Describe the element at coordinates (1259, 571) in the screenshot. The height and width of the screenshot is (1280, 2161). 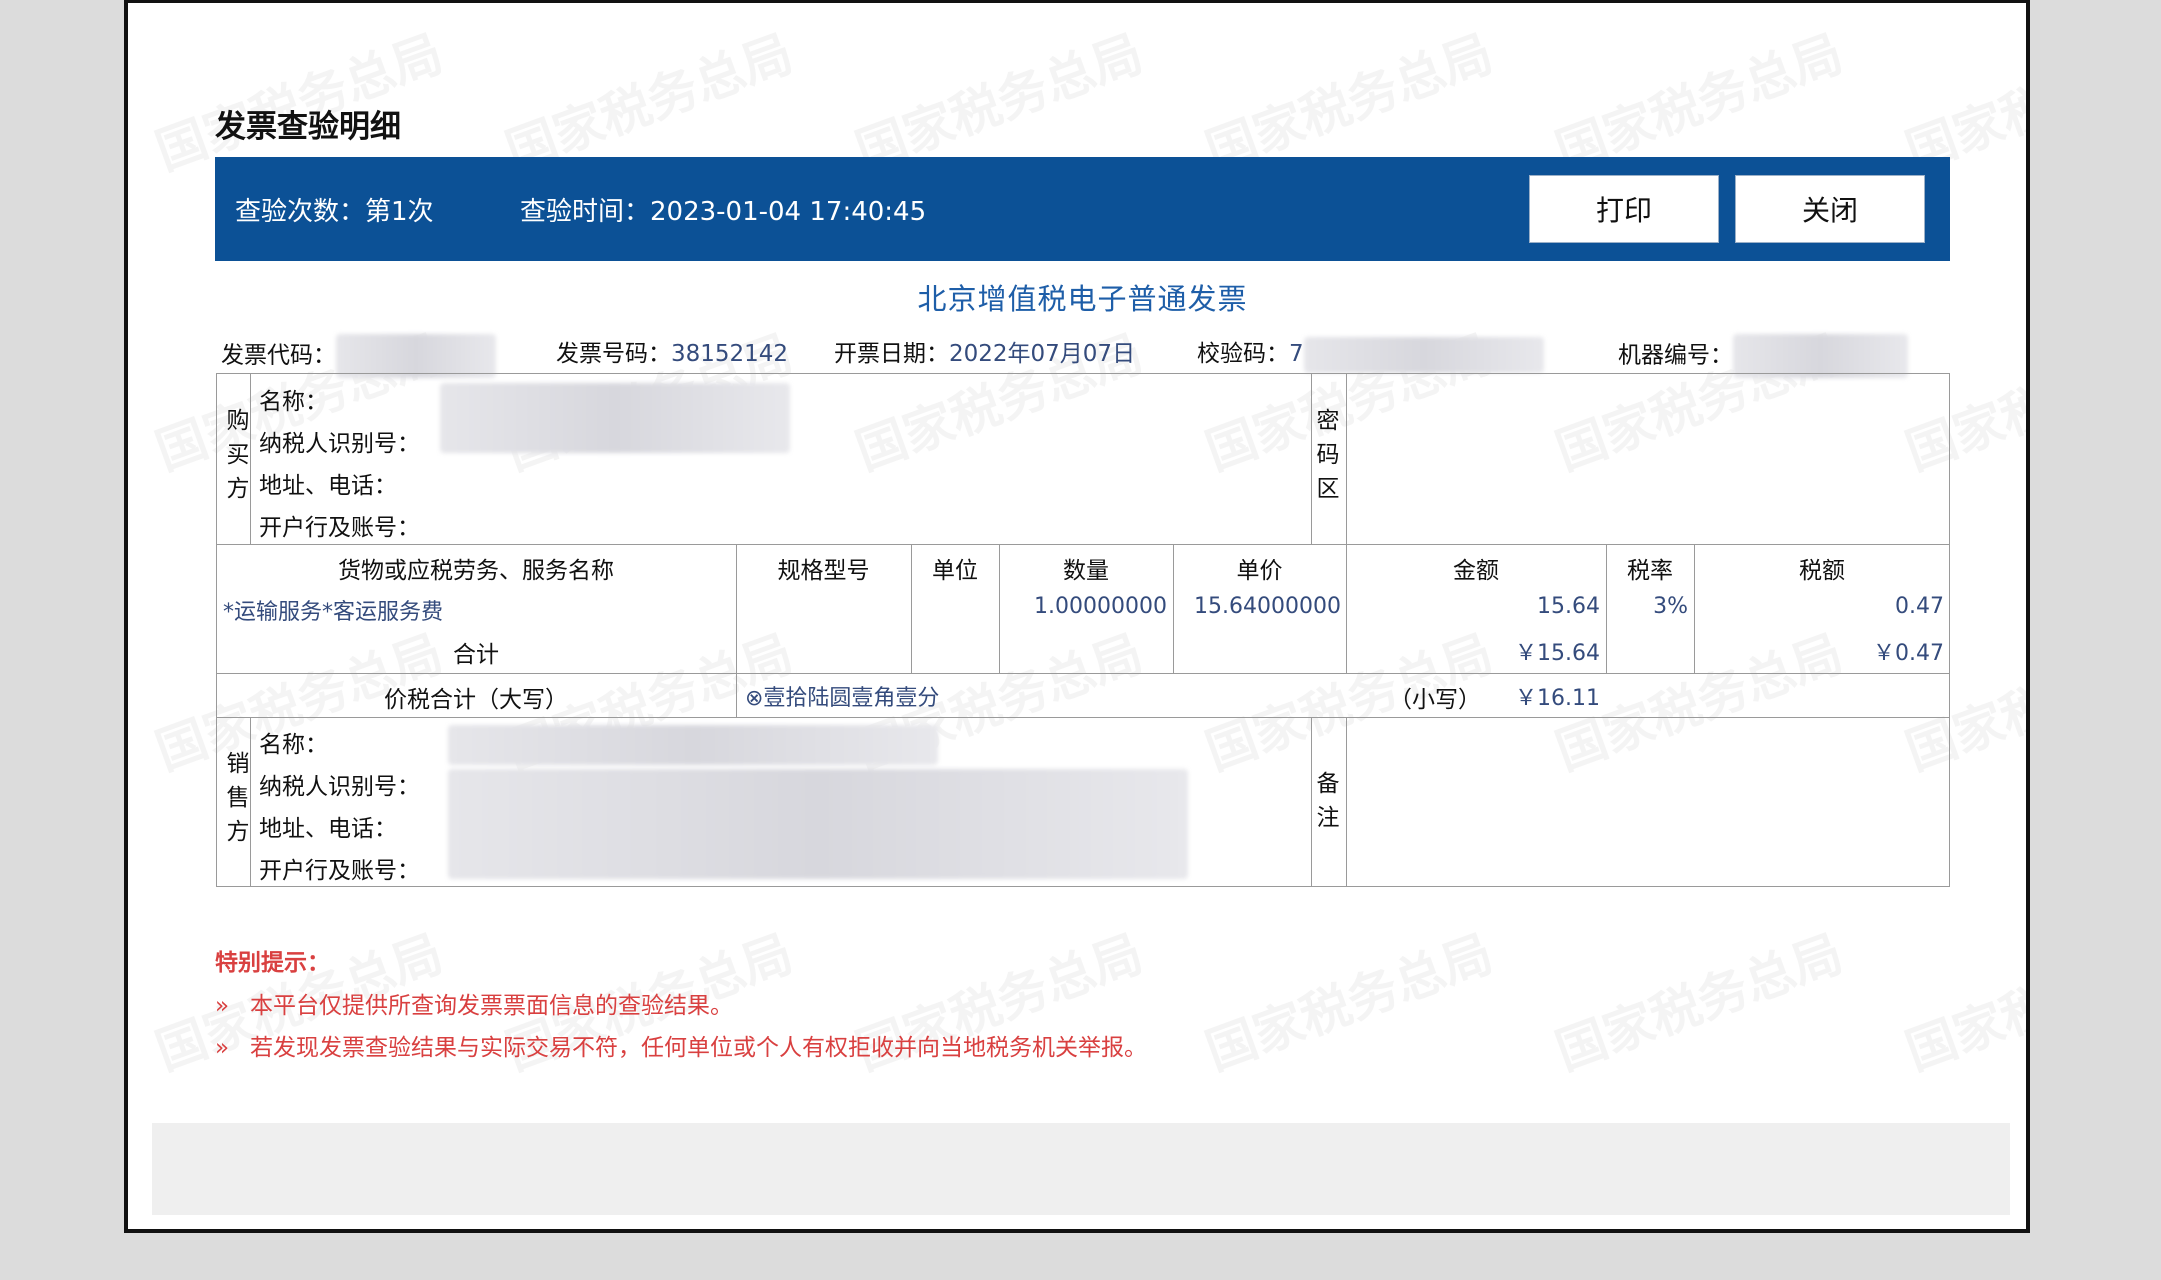
I see `header-unit-price: 单价` at that location.